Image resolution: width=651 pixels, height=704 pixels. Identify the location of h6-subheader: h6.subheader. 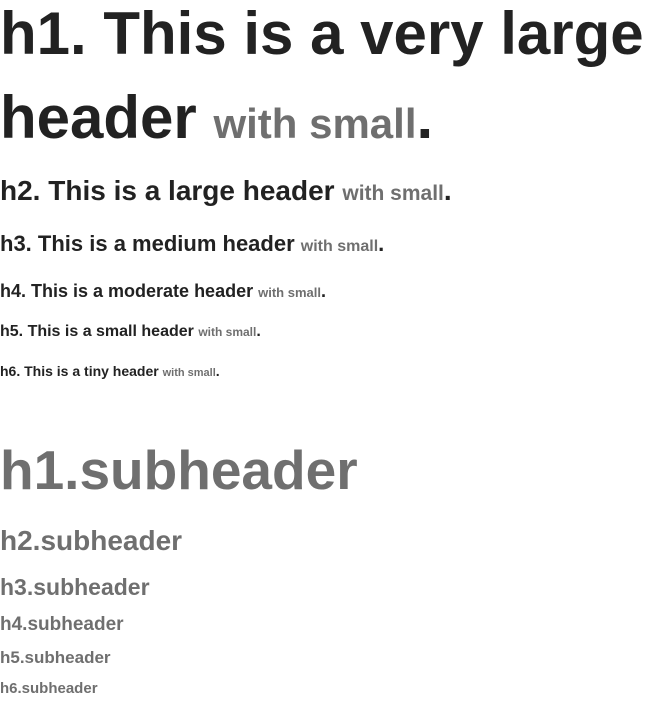
(49, 688).